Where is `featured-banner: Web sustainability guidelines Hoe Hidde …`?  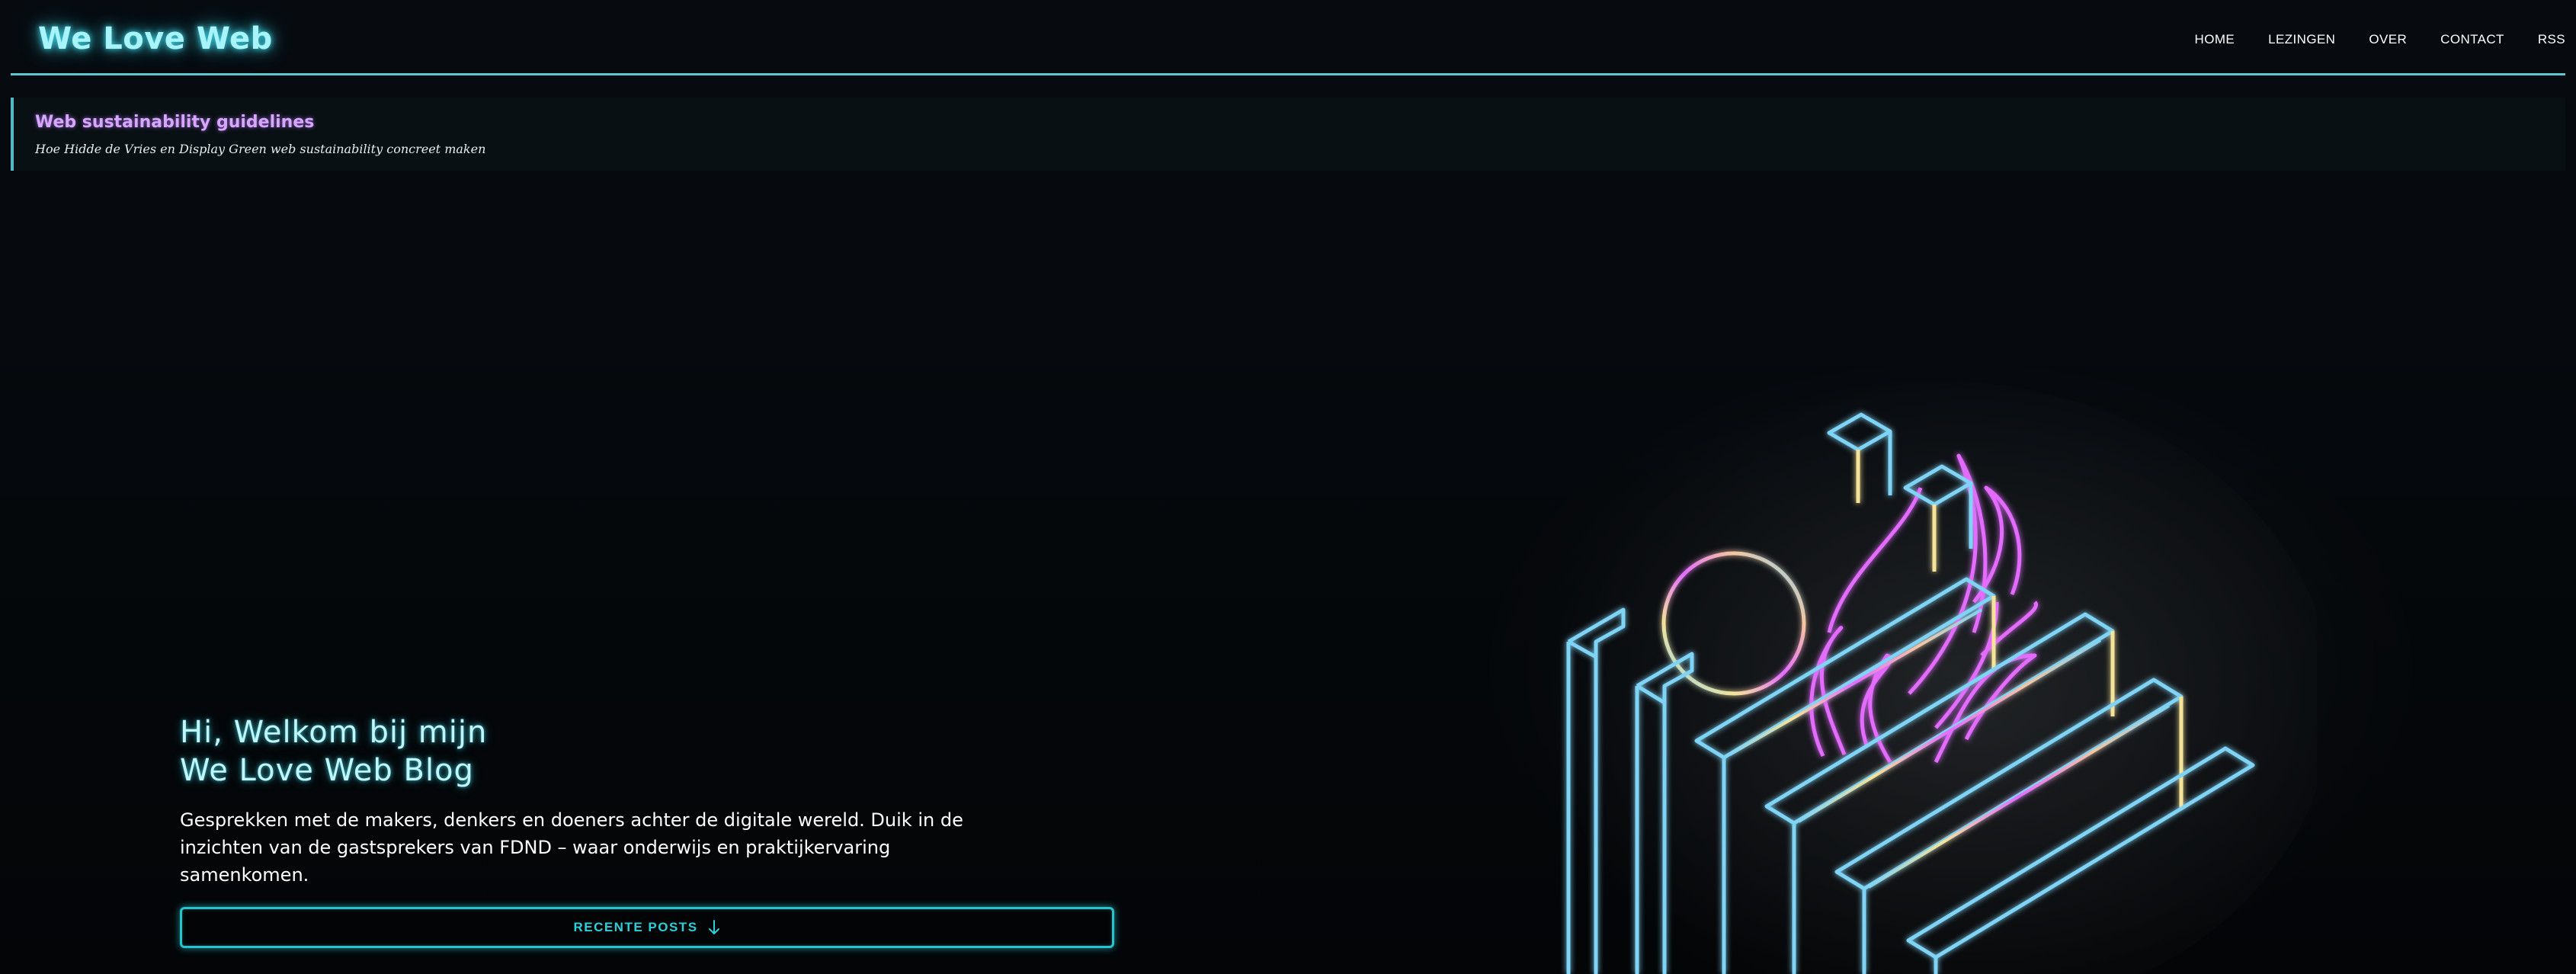
featured-banner: Web sustainability guidelines Hoe Hidde … is located at coordinates (1288, 134).